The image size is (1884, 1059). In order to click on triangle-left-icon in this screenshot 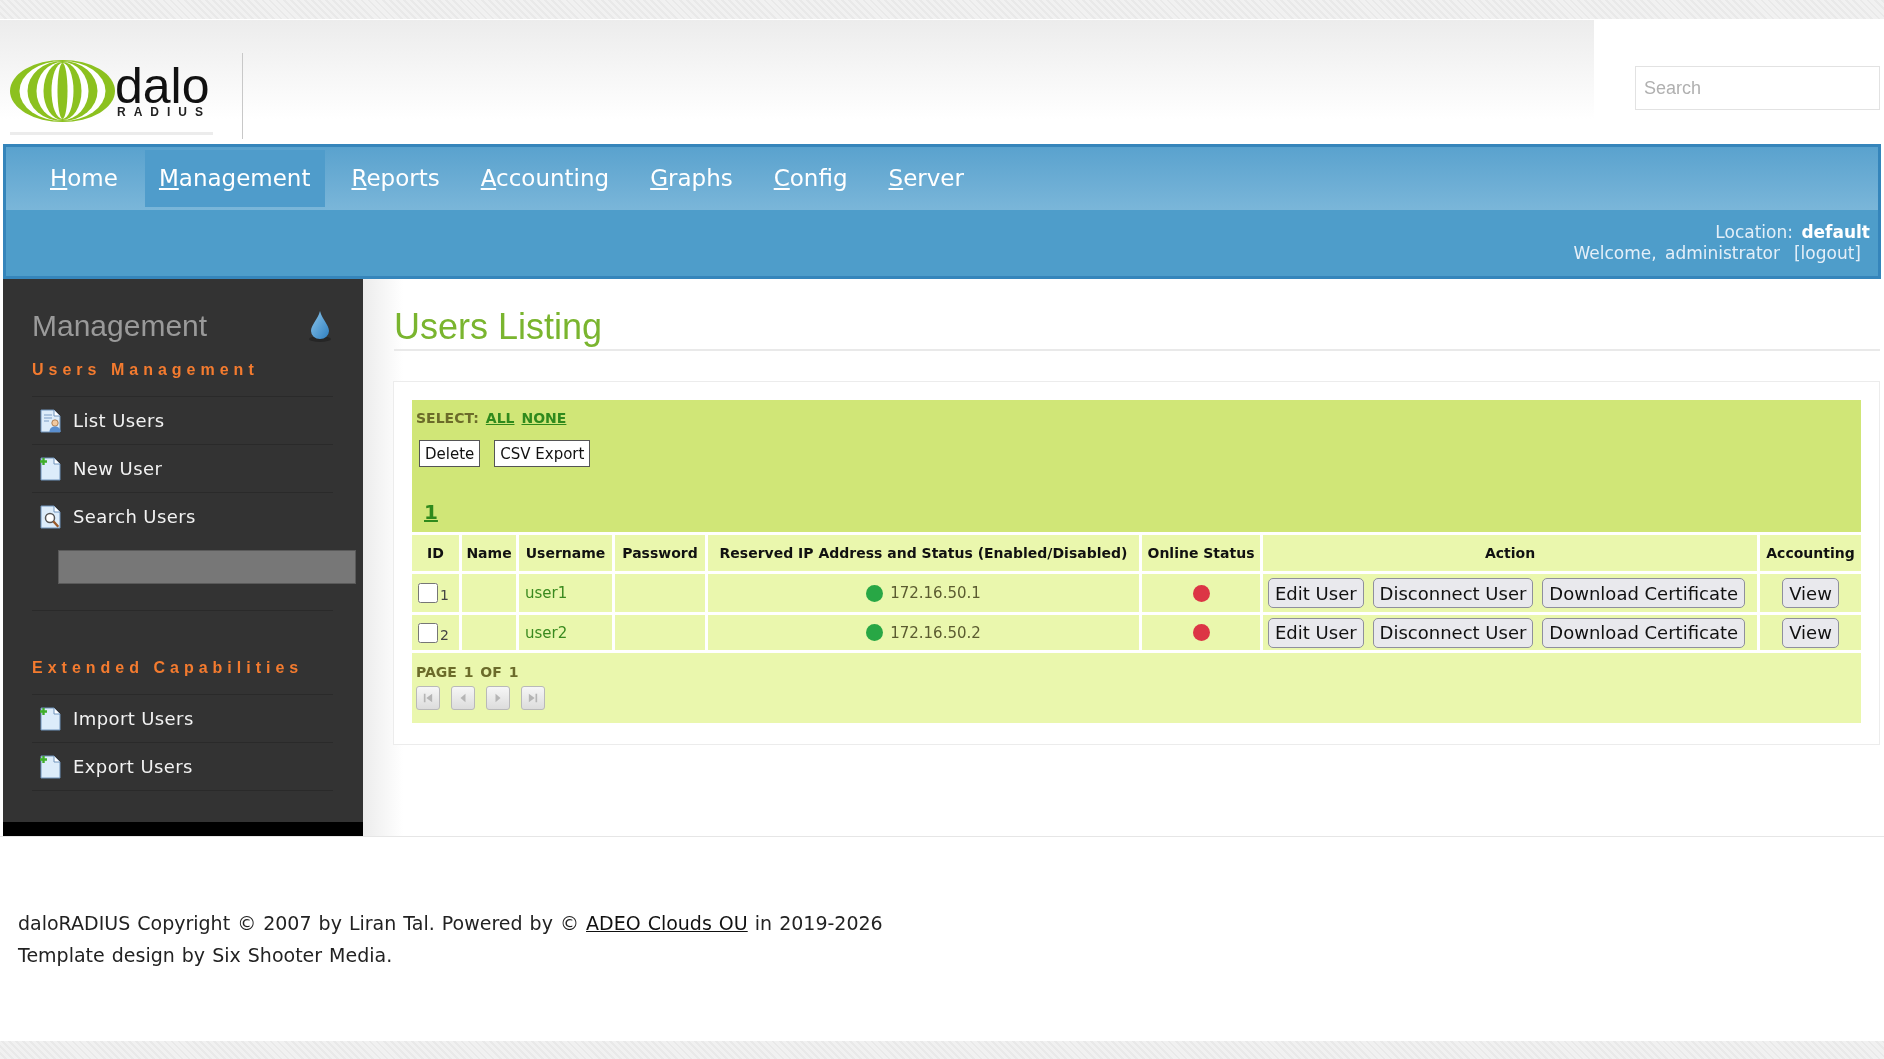, I will do `click(463, 698)`.